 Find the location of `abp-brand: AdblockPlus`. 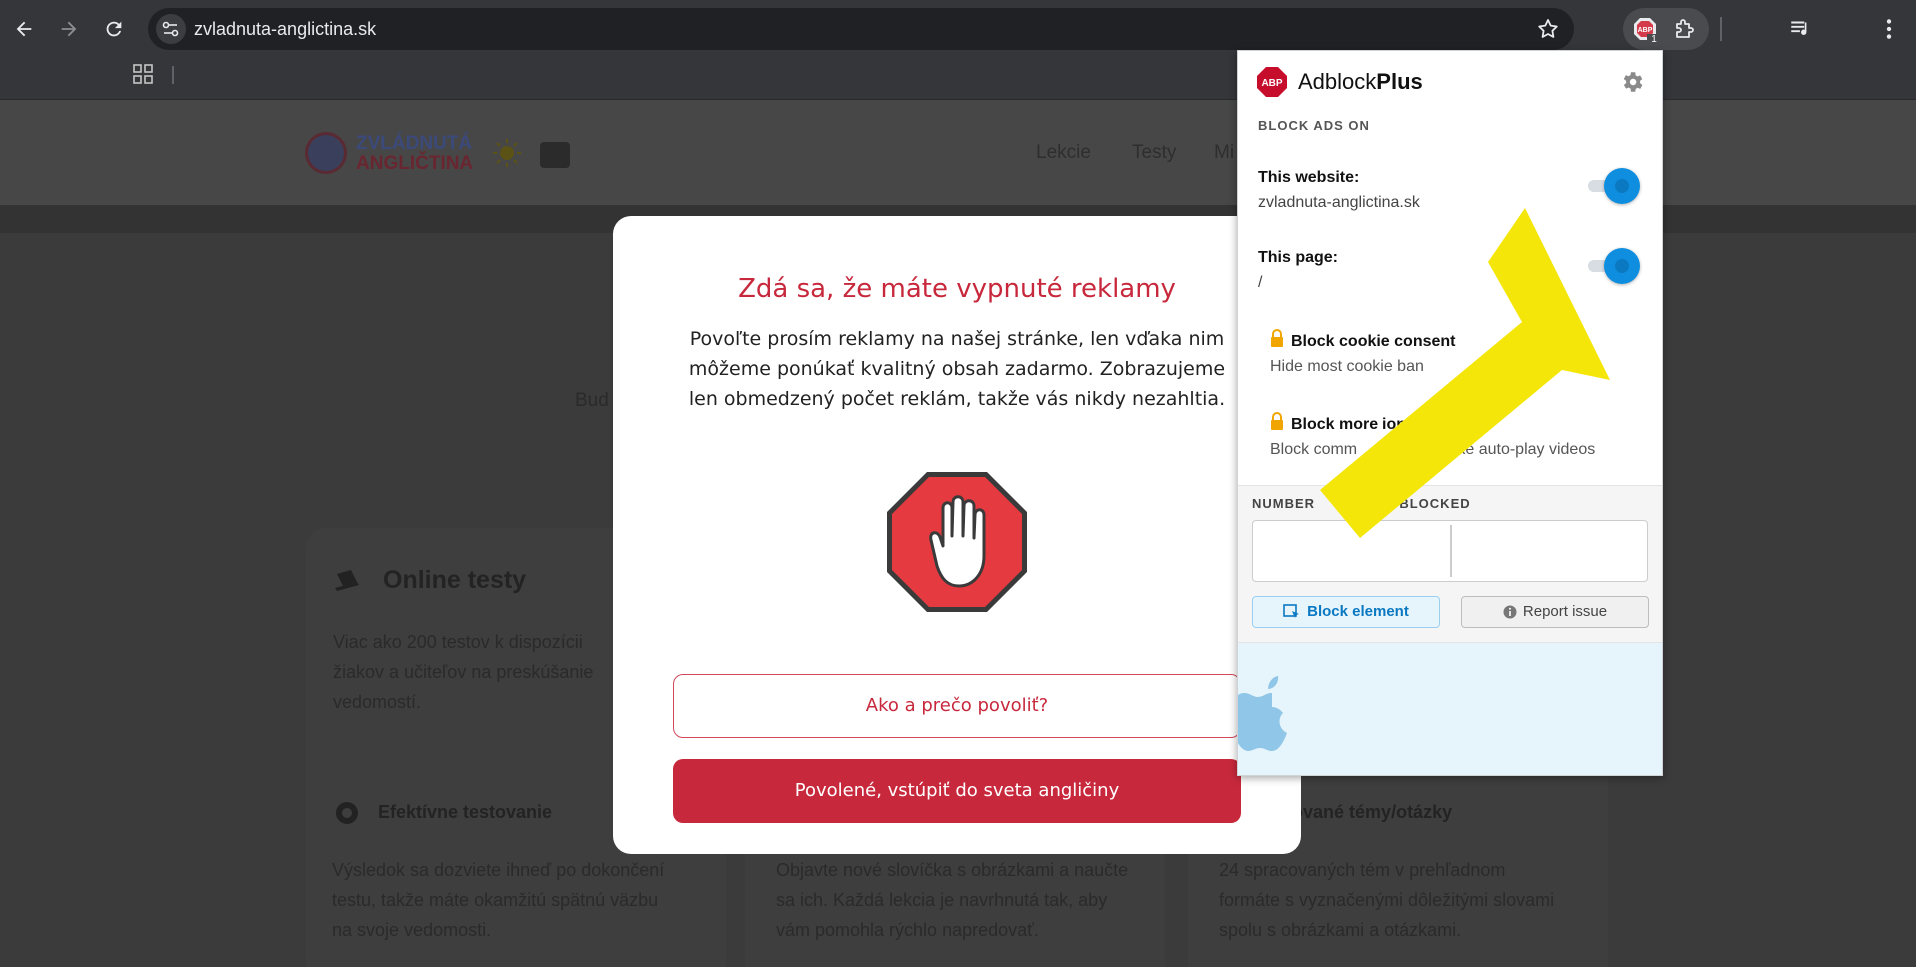

abp-brand: AdblockPlus is located at coordinates (1360, 81).